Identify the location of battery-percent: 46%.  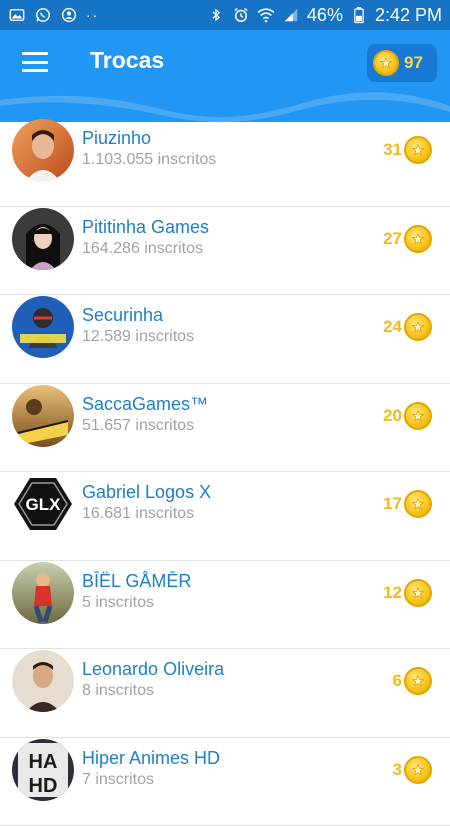
(325, 15).